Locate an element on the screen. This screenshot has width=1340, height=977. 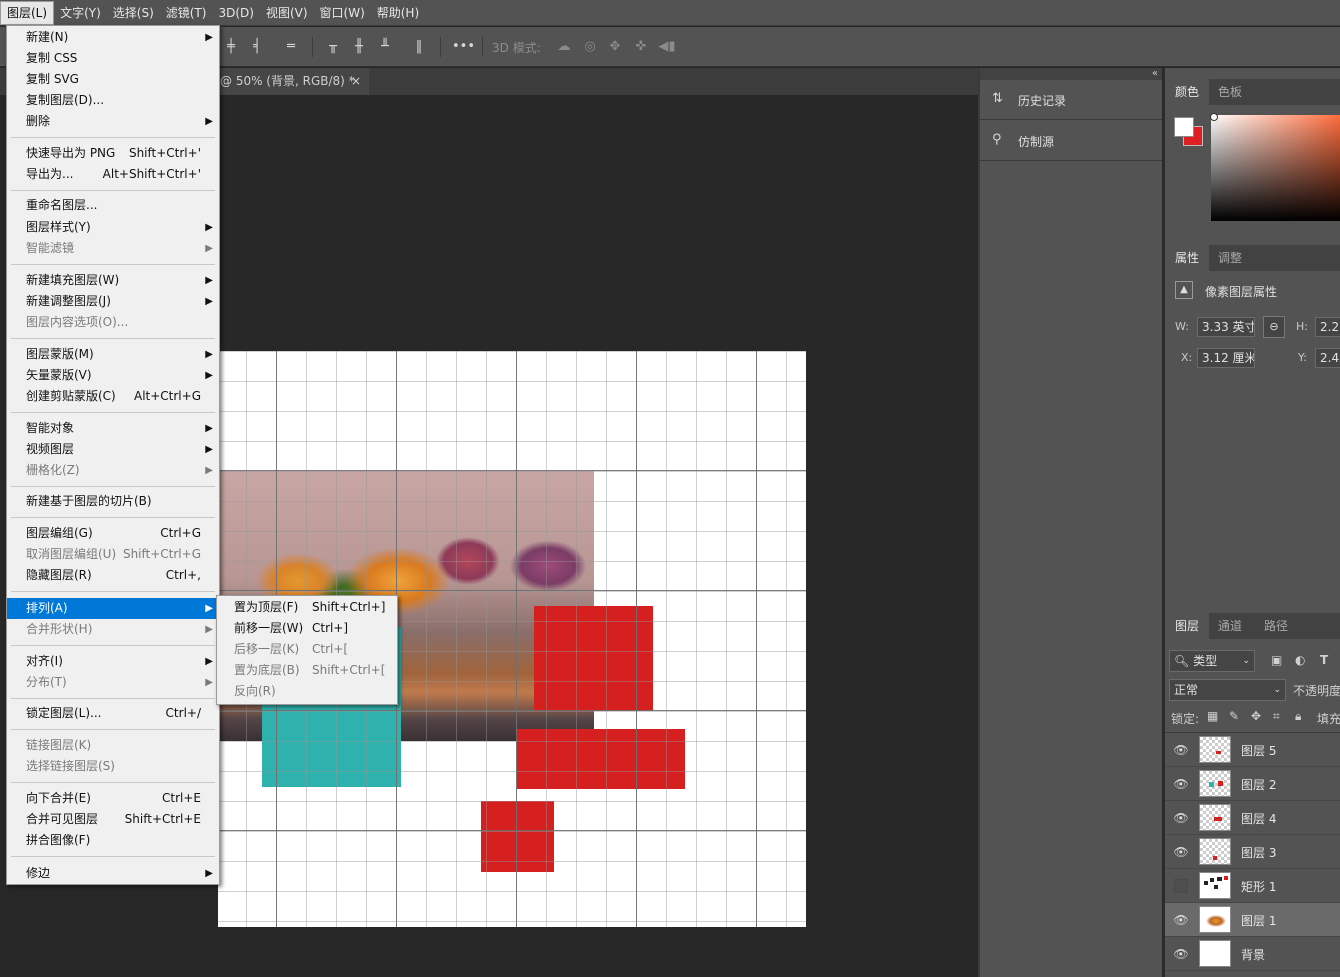
menu-item-layer-style: 图层样式(Y) ▶ is located at coordinates (113, 227).